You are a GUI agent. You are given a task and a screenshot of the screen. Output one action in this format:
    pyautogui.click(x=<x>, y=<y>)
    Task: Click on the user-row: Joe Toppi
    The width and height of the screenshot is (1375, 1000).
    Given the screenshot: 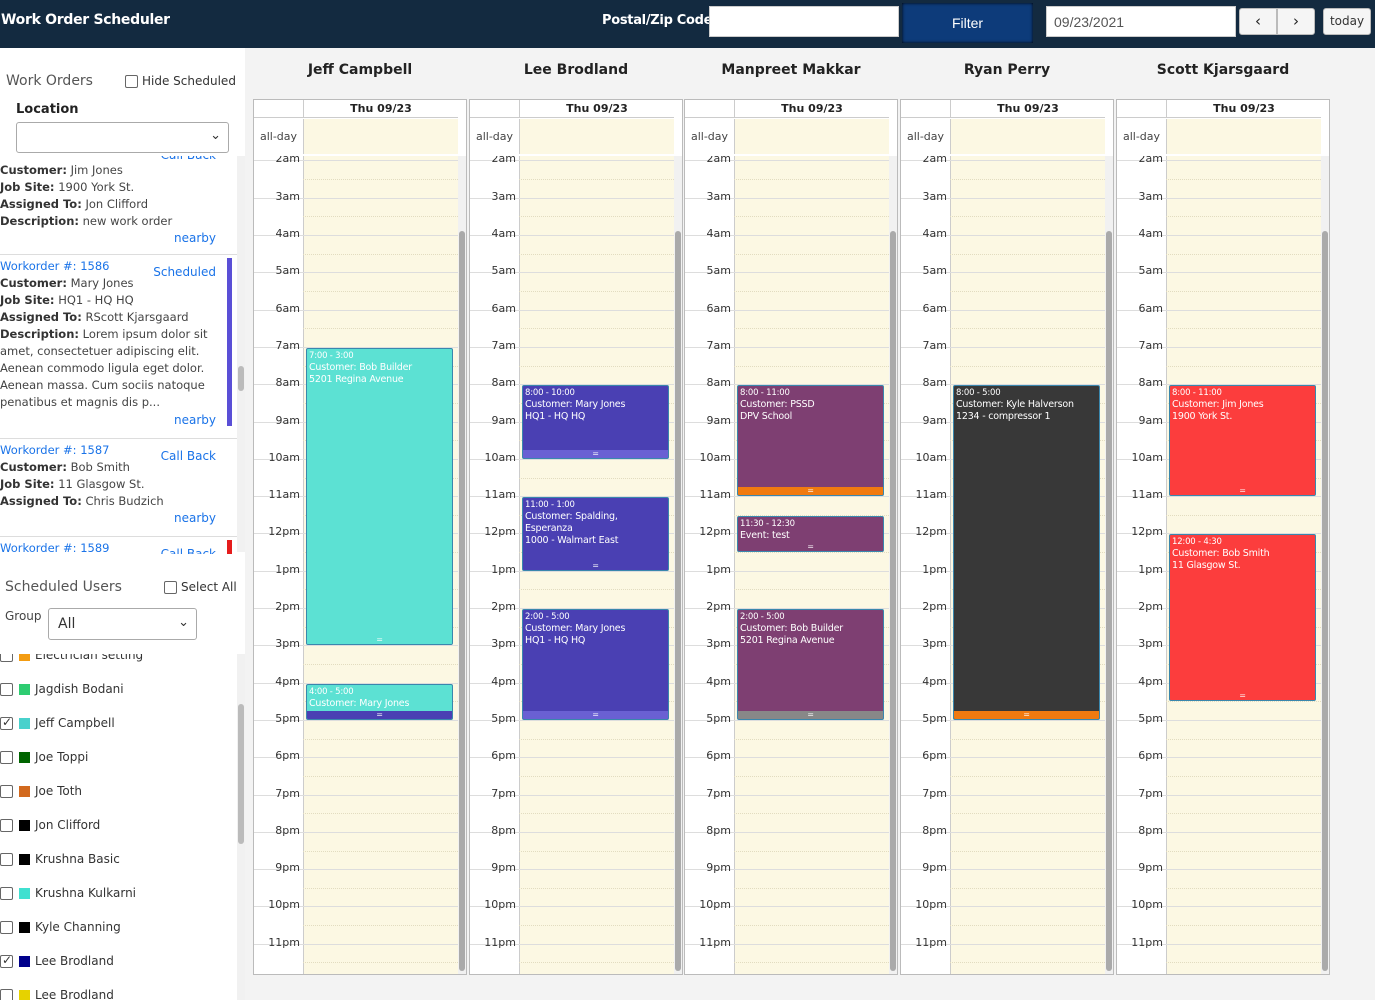 What is the action you would take?
    pyautogui.click(x=44, y=757)
    